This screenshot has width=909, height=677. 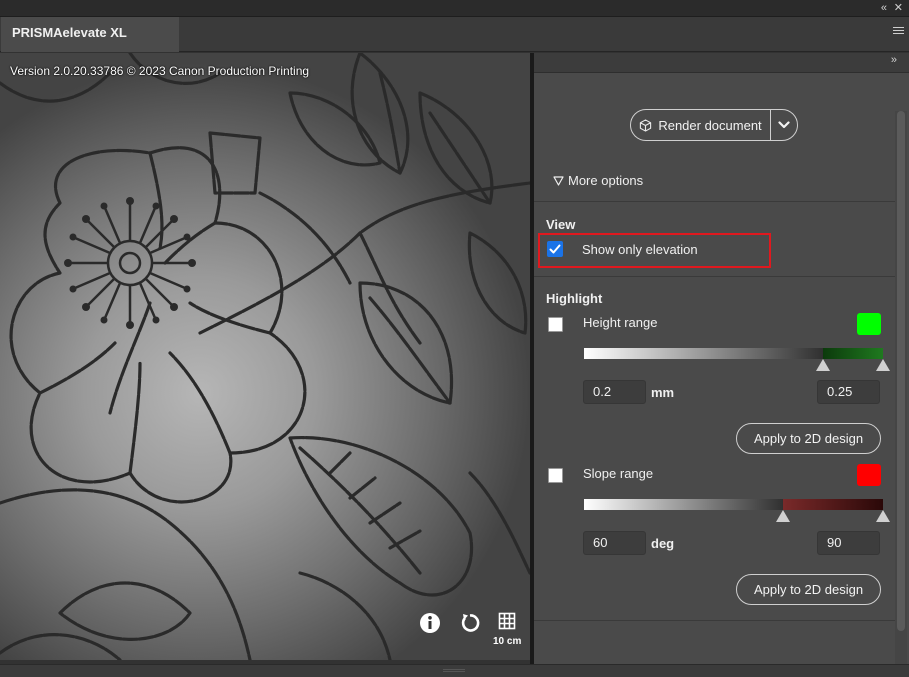 I want to click on info-icon, so click(x=430, y=623).